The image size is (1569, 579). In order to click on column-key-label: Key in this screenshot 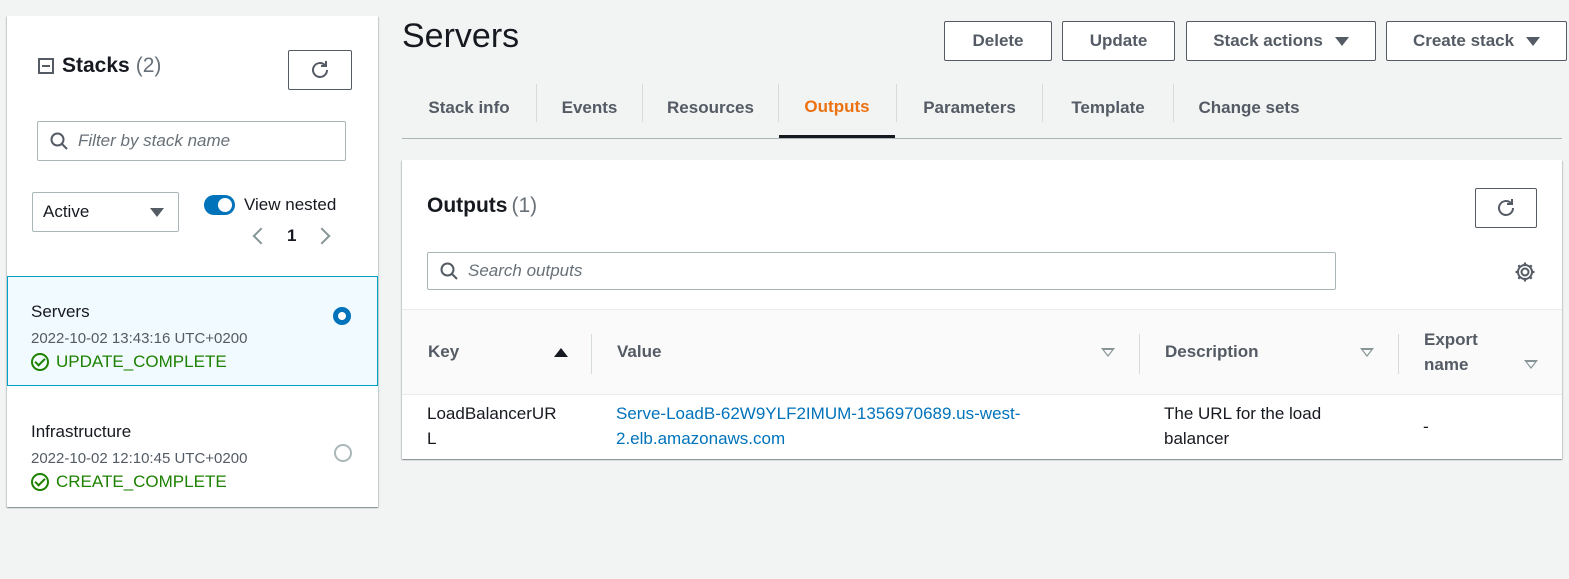, I will do `click(444, 351)`.